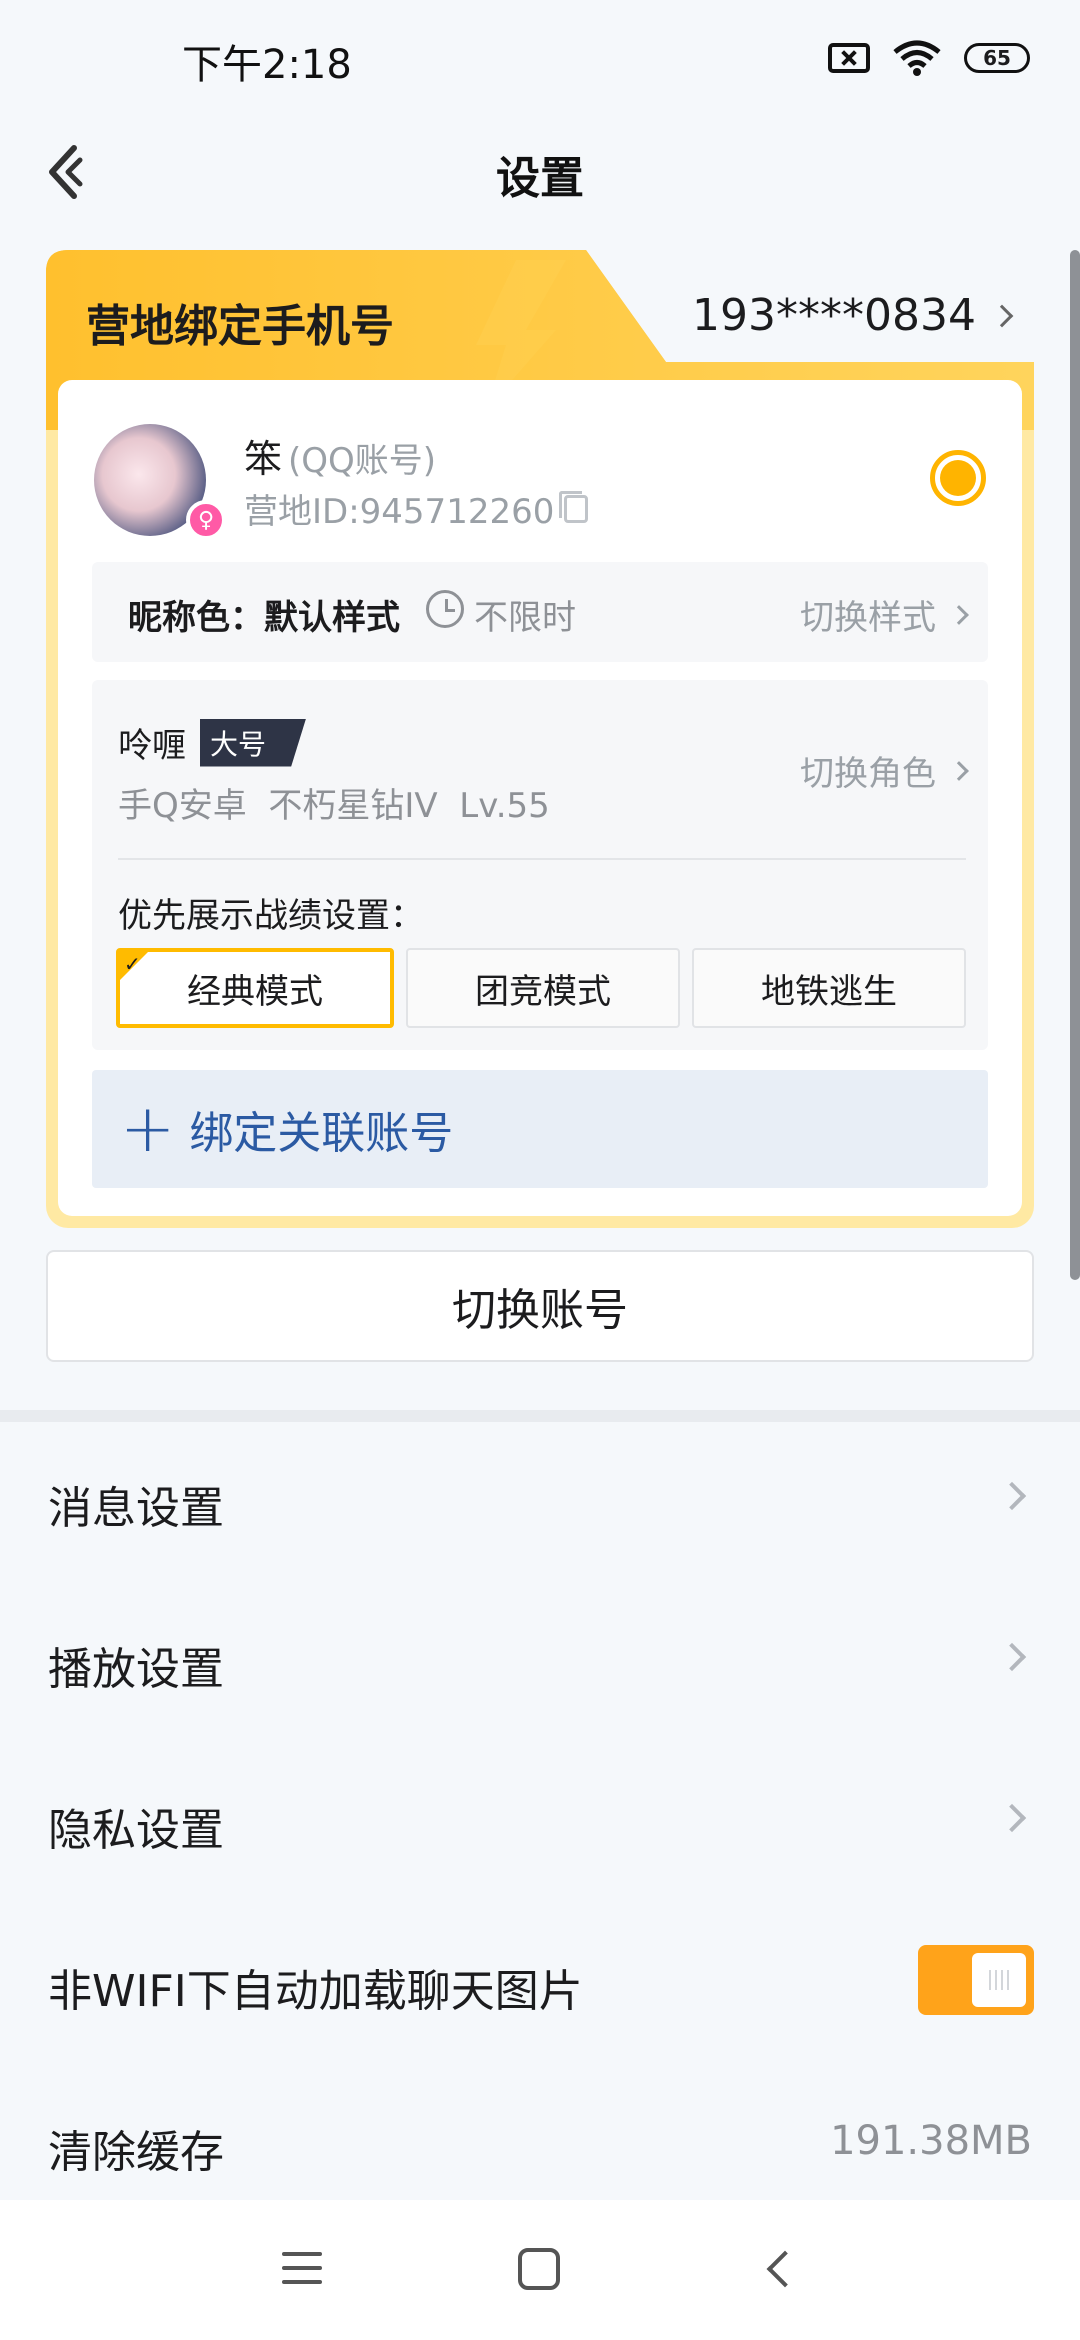 This screenshot has width=1080, height=2340. What do you see at coordinates (525, 618) in the screenshot?
I see `time-limit: 不限时` at bounding box center [525, 618].